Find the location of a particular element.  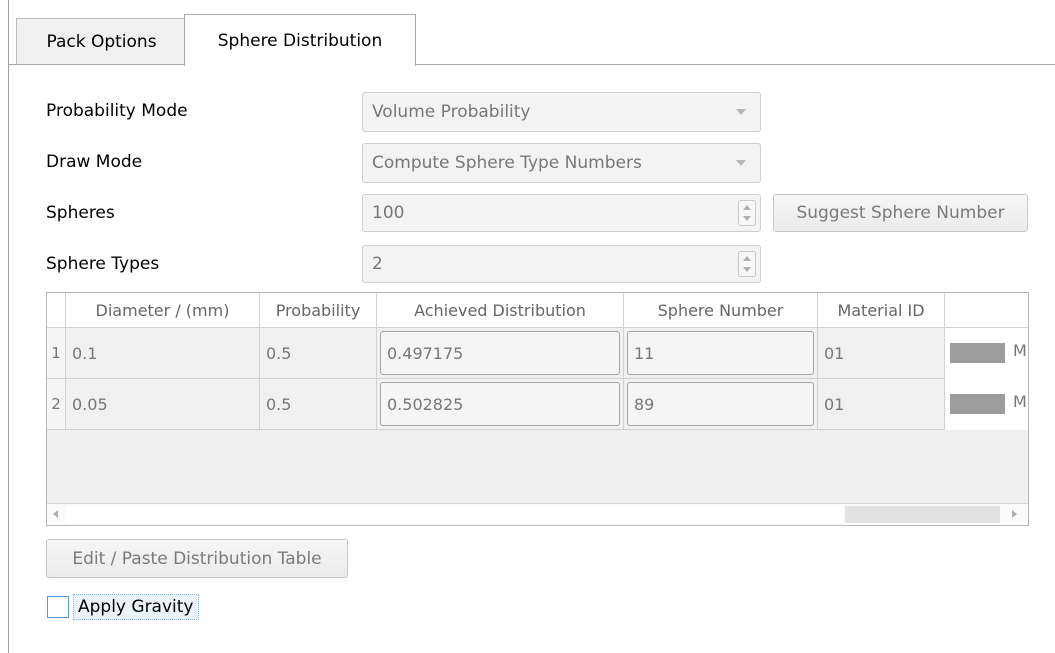

sphere-types-value: 2 is located at coordinates (377, 264).